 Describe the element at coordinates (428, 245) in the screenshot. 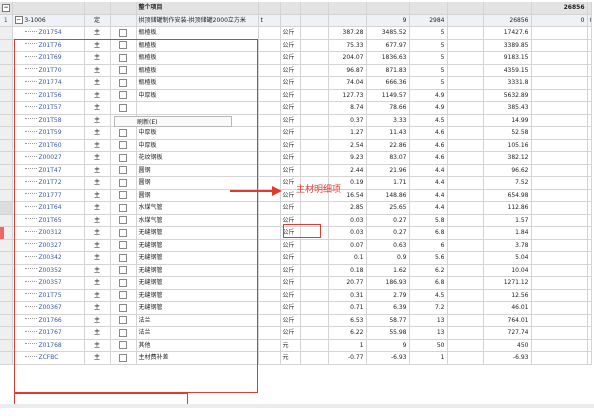

I see `material-price: 6` at that location.